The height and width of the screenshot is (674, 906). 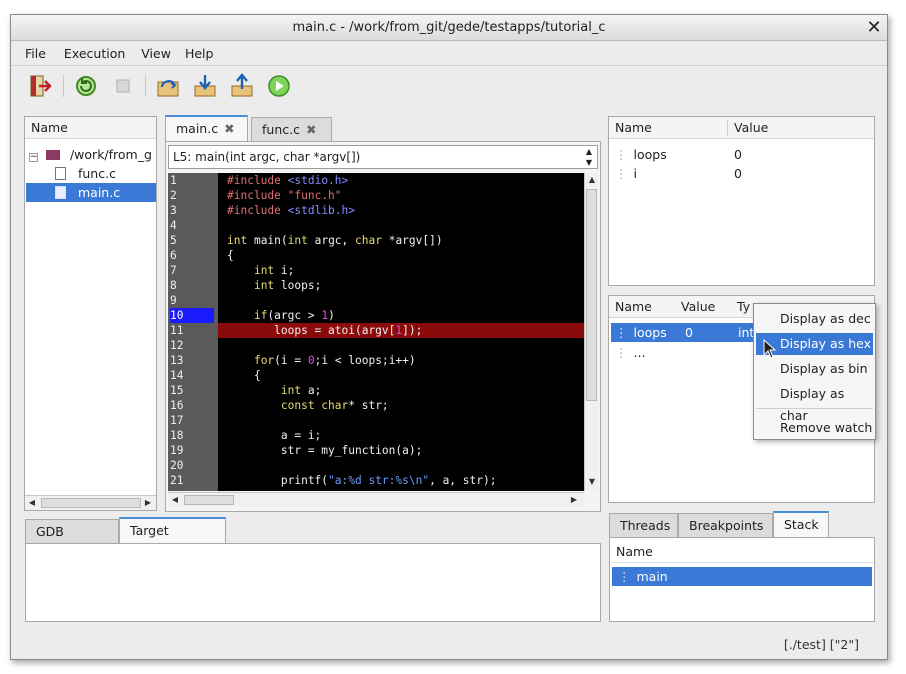 What do you see at coordinates (746, 332) in the screenshot?
I see `watch-type: int` at bounding box center [746, 332].